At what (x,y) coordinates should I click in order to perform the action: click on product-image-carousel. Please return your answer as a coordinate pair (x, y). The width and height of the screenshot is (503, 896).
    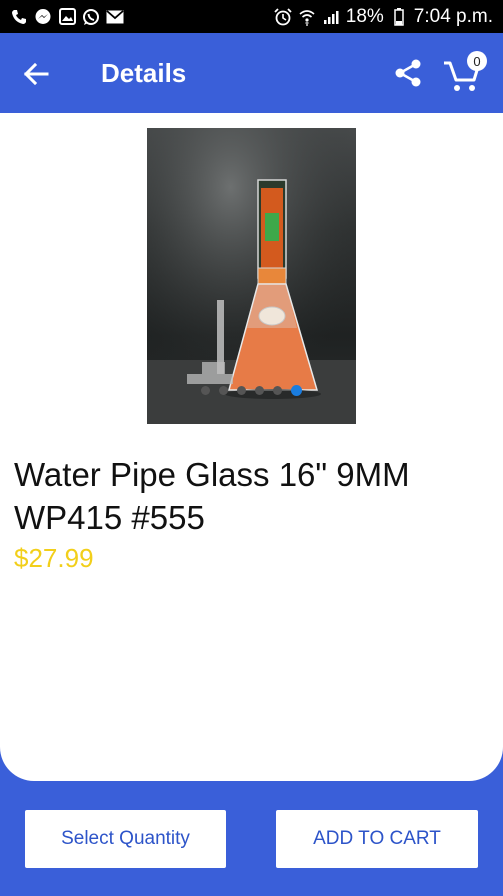
    Looking at the image, I should click on (251, 276).